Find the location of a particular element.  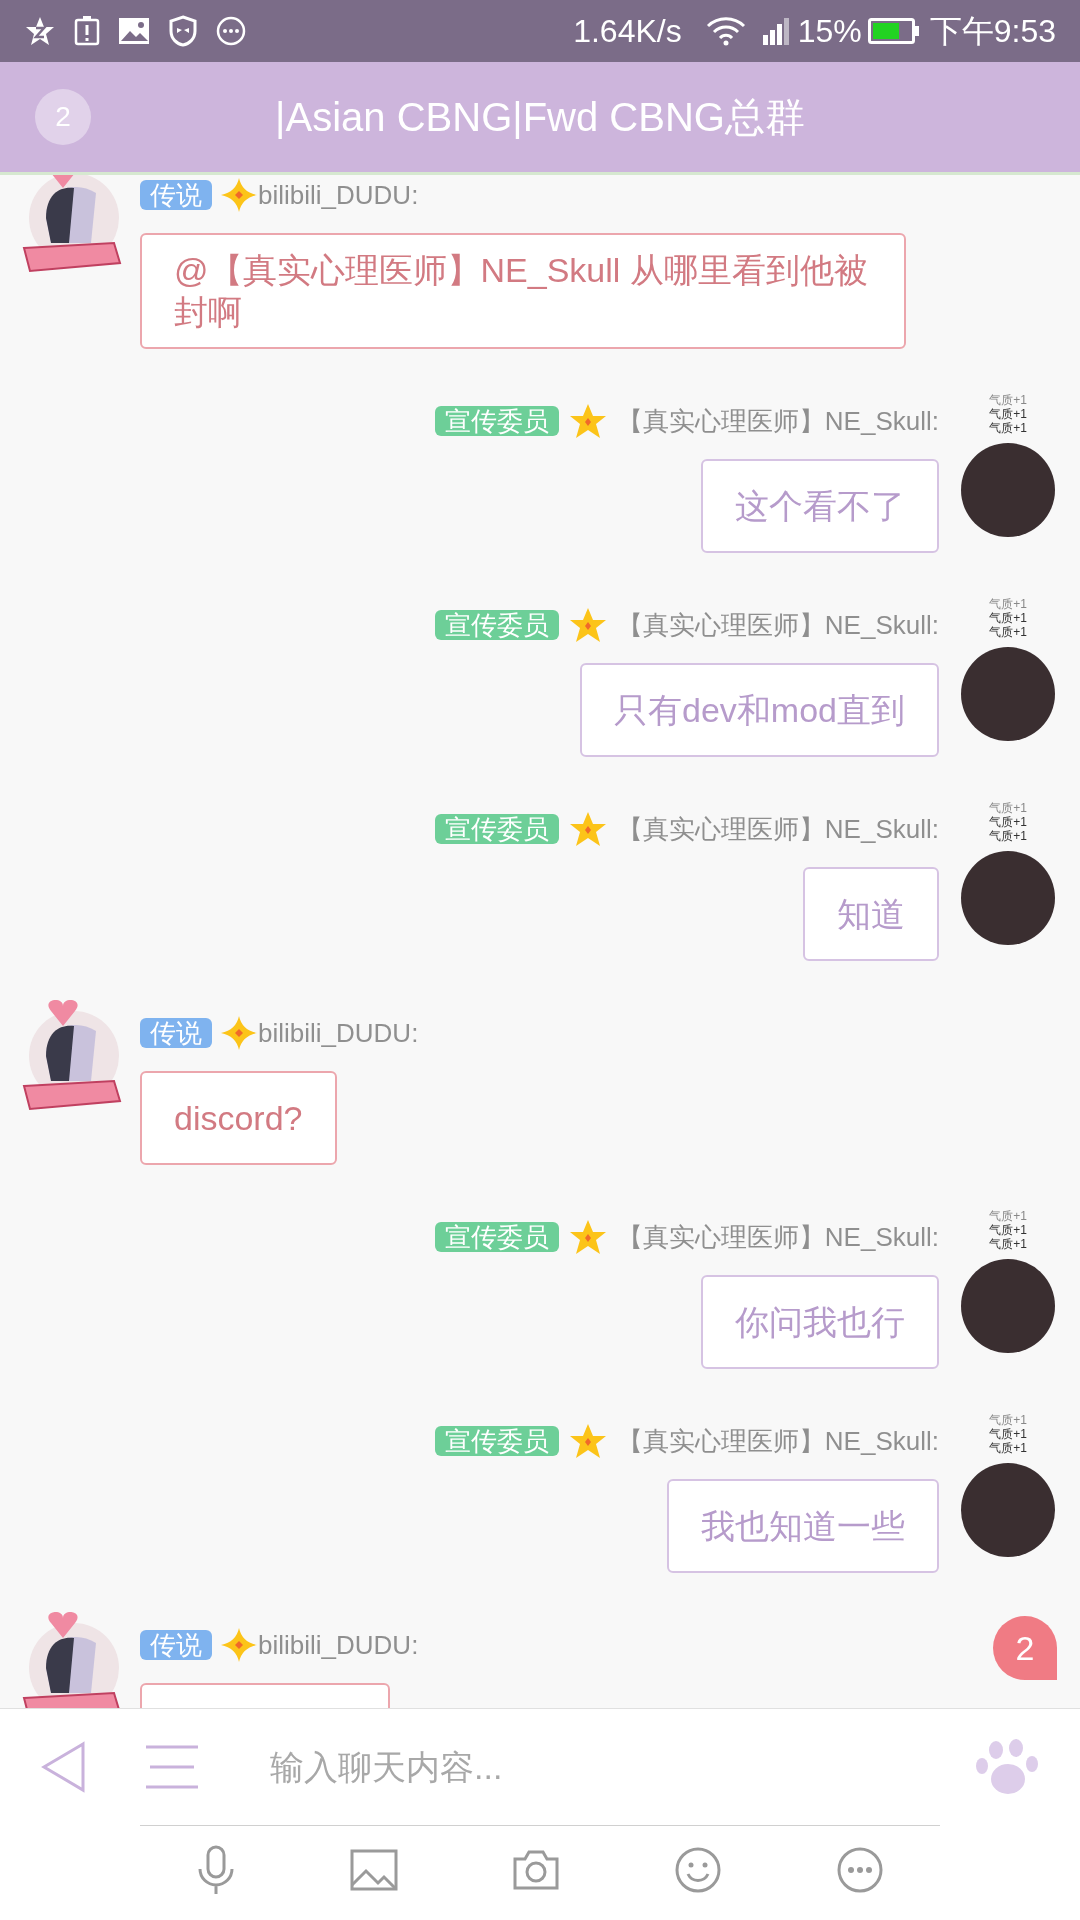

more-circle-icon is located at coordinates (231, 31).